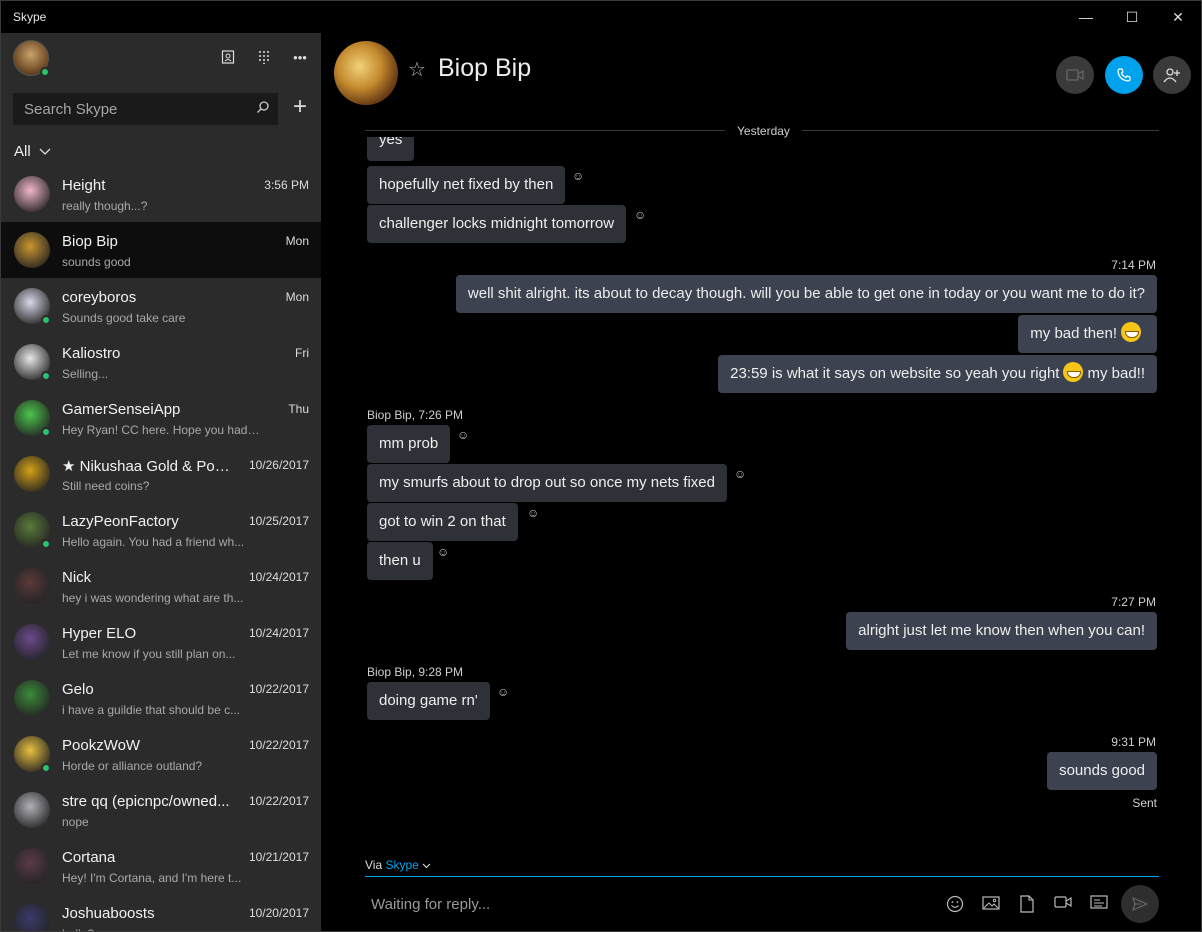 Image resolution: width=1202 pixels, height=932 pixels. Describe the element at coordinates (1133, 742) in the screenshot. I see `message-timestamp: 9:31 PM` at that location.